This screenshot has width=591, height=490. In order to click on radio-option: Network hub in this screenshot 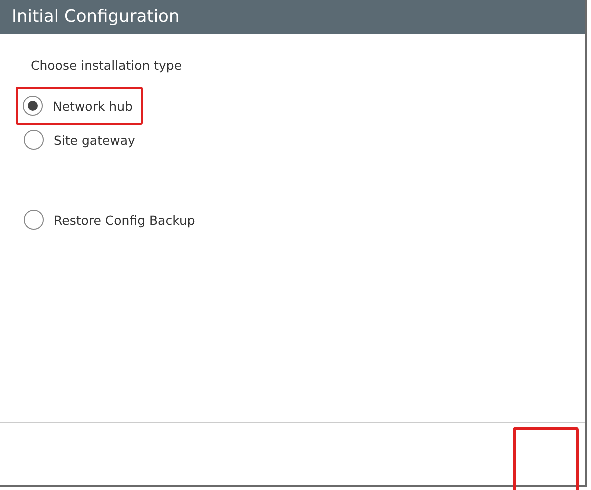, I will do `click(79, 106)`.